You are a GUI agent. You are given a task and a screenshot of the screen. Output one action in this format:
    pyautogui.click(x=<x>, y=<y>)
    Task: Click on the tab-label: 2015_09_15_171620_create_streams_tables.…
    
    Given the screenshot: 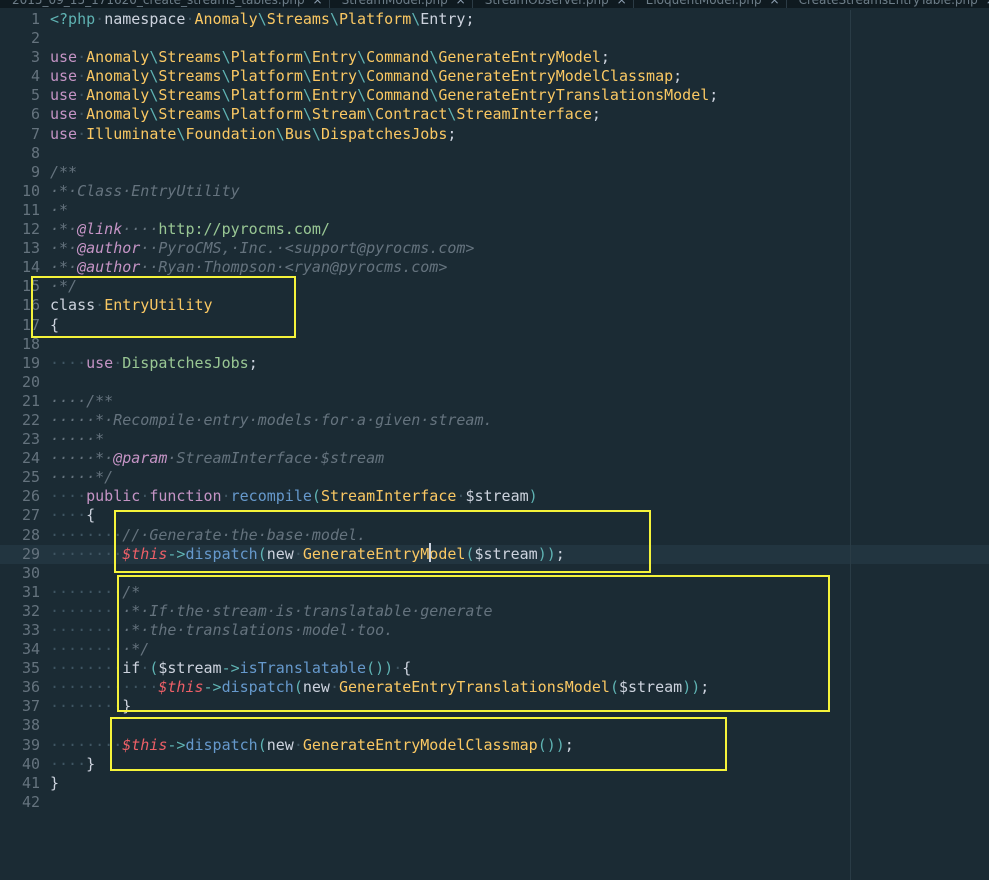 What is the action you would take?
    pyautogui.click(x=158, y=3)
    